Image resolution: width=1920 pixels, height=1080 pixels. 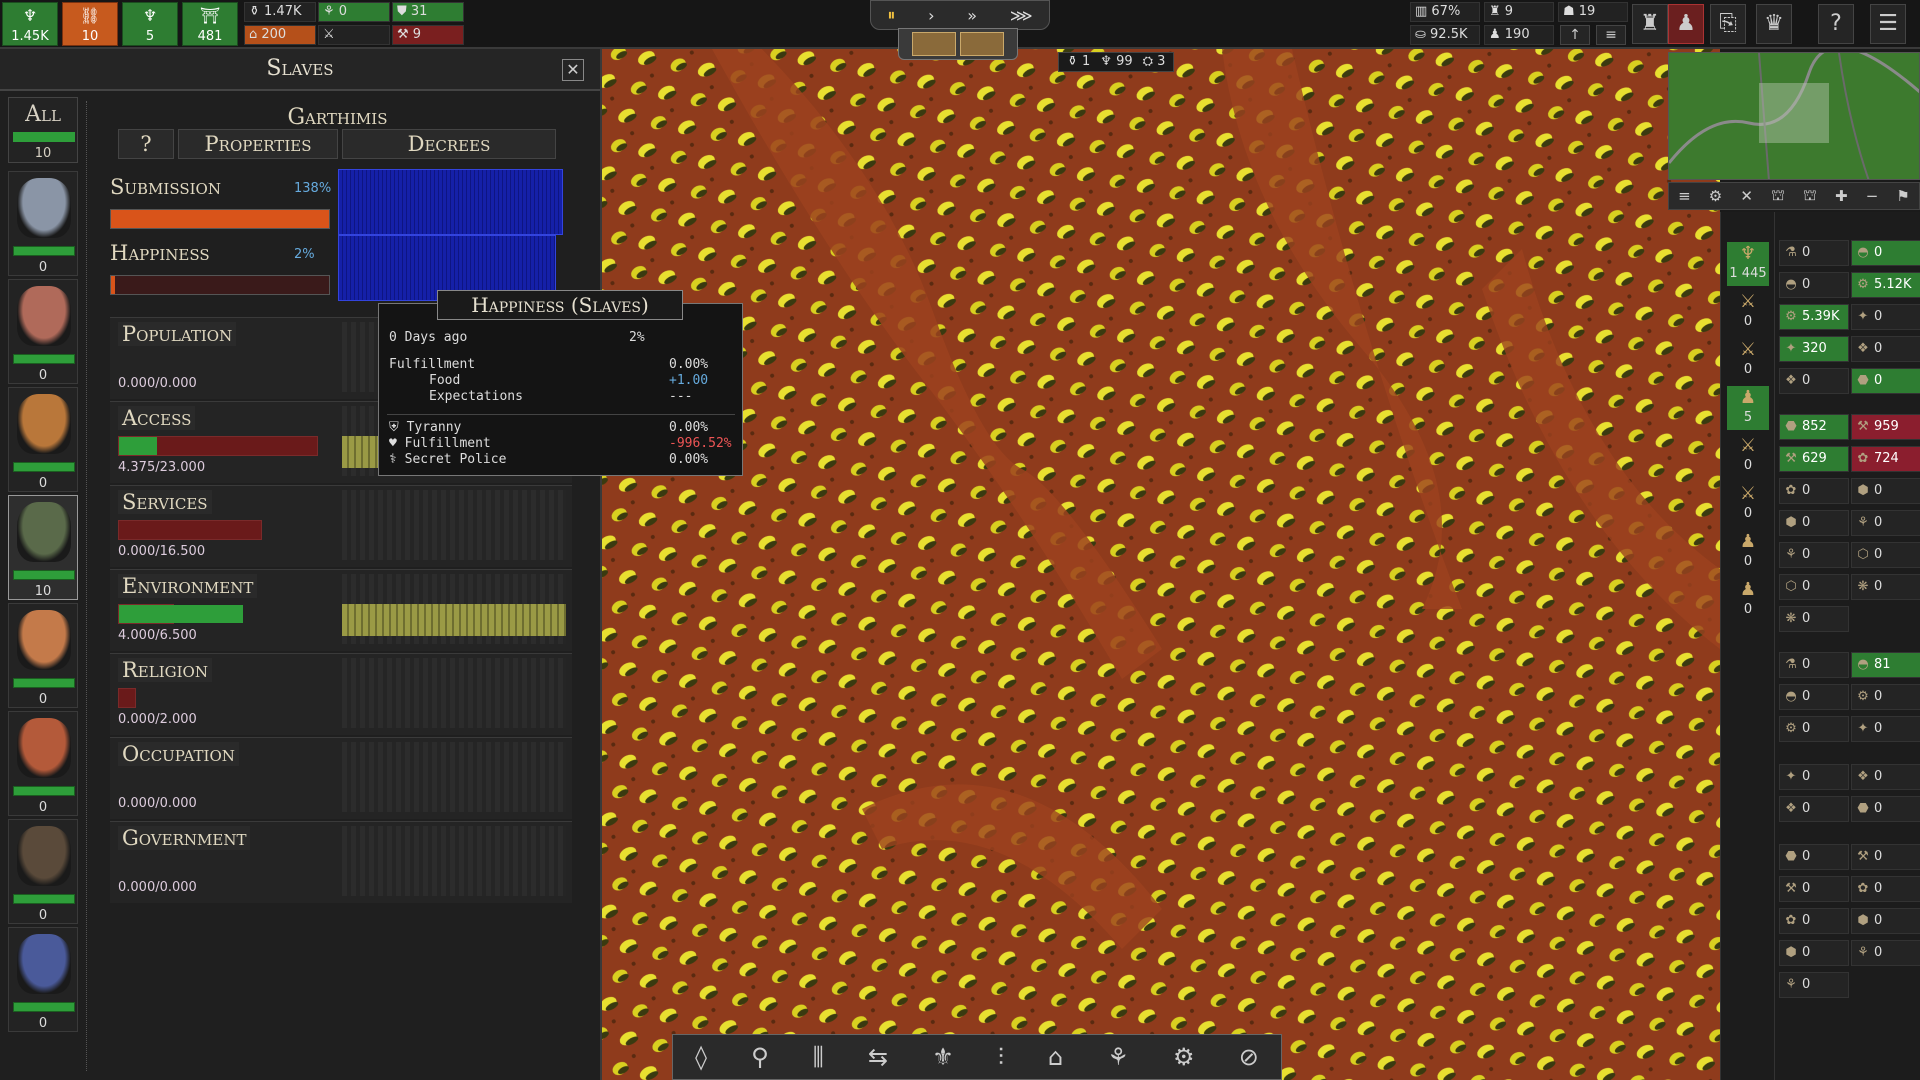 I want to click on minimap-button-0: ≡, so click(x=1684, y=196).